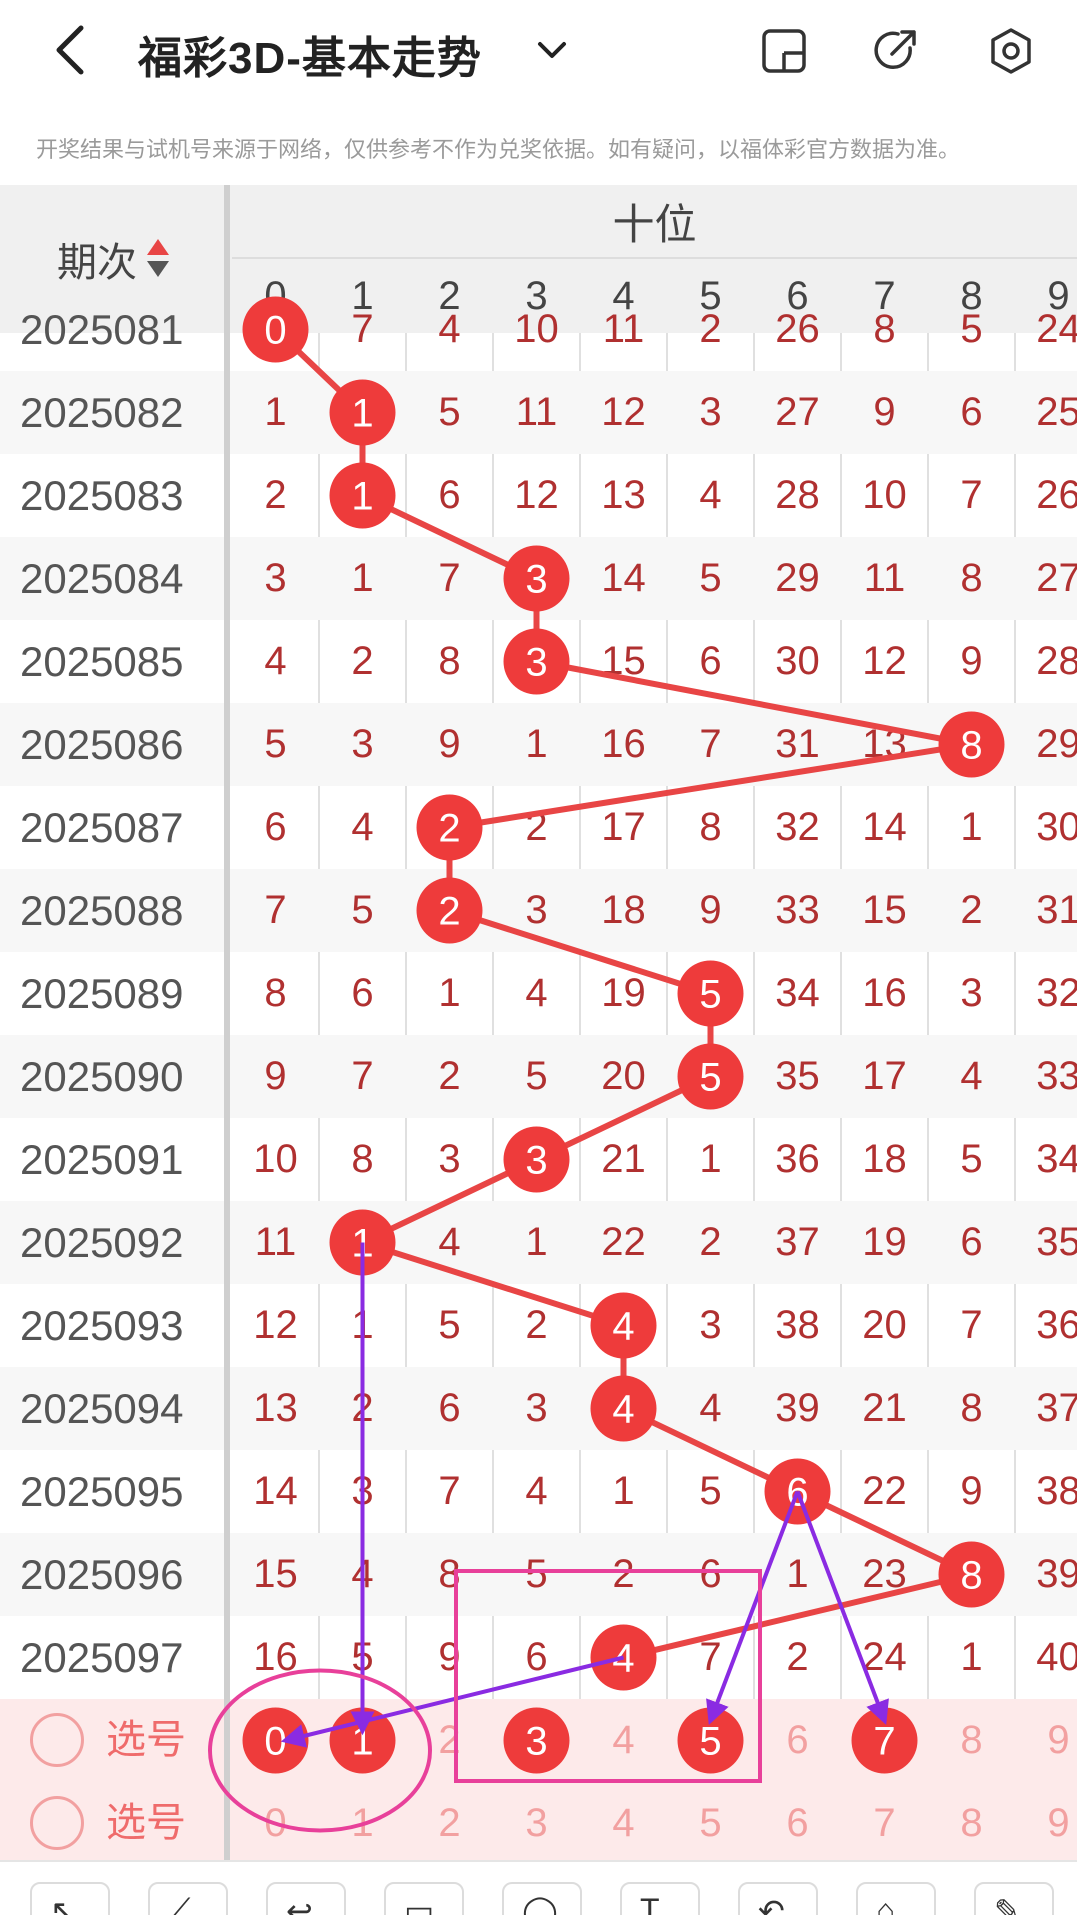 The height and width of the screenshot is (1915, 1077). I want to click on eraser-button: ⌂, so click(896, 1898).